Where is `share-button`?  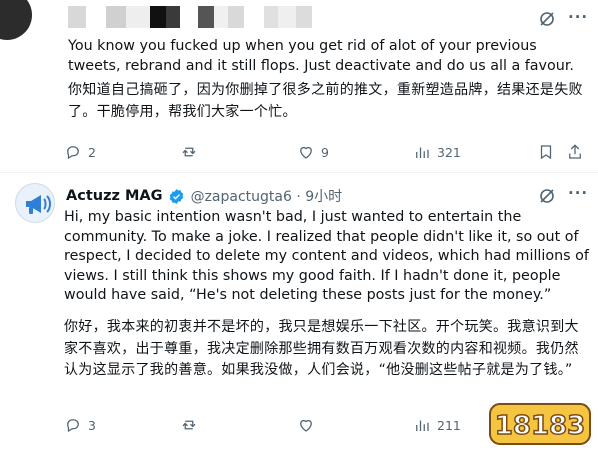
share-button is located at coordinates (575, 152).